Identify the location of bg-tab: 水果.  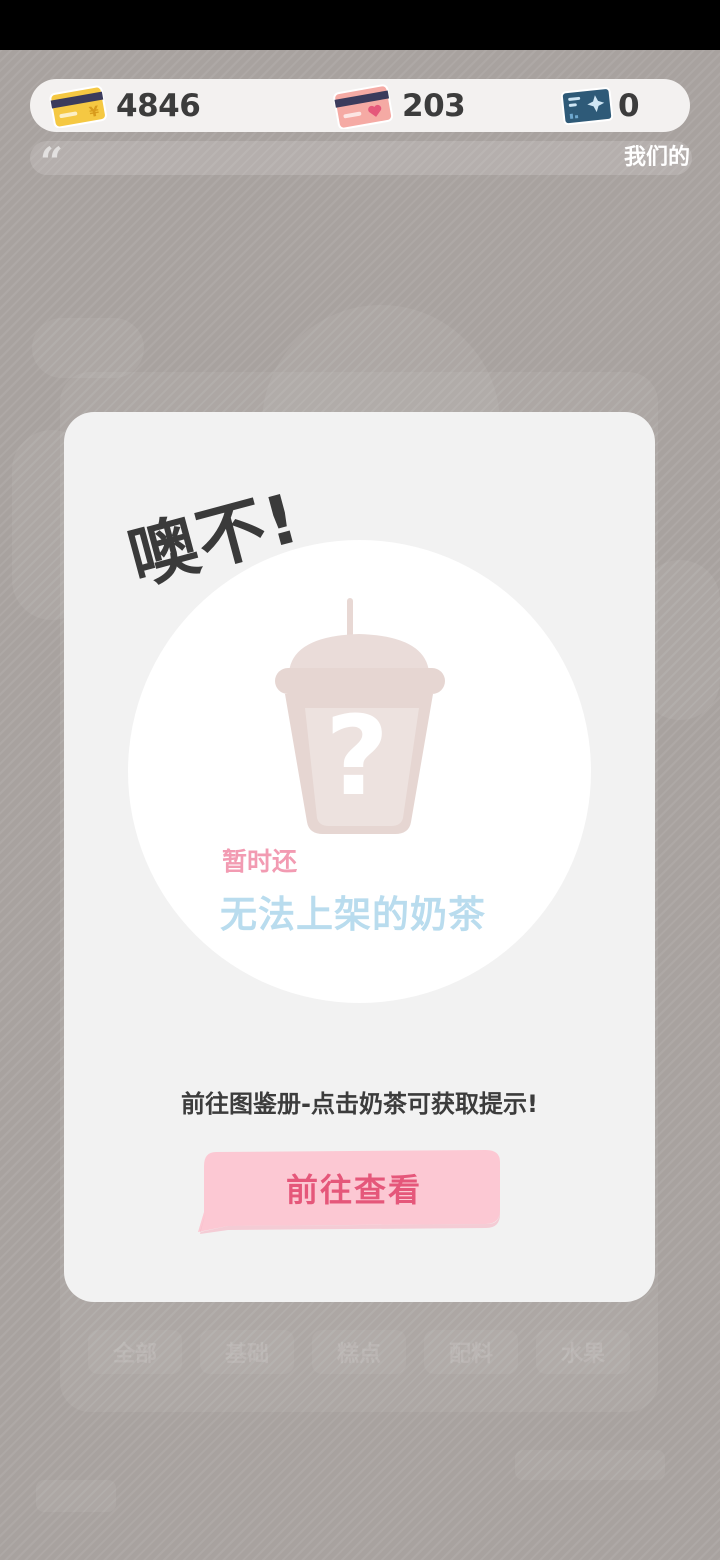
(583, 1352).